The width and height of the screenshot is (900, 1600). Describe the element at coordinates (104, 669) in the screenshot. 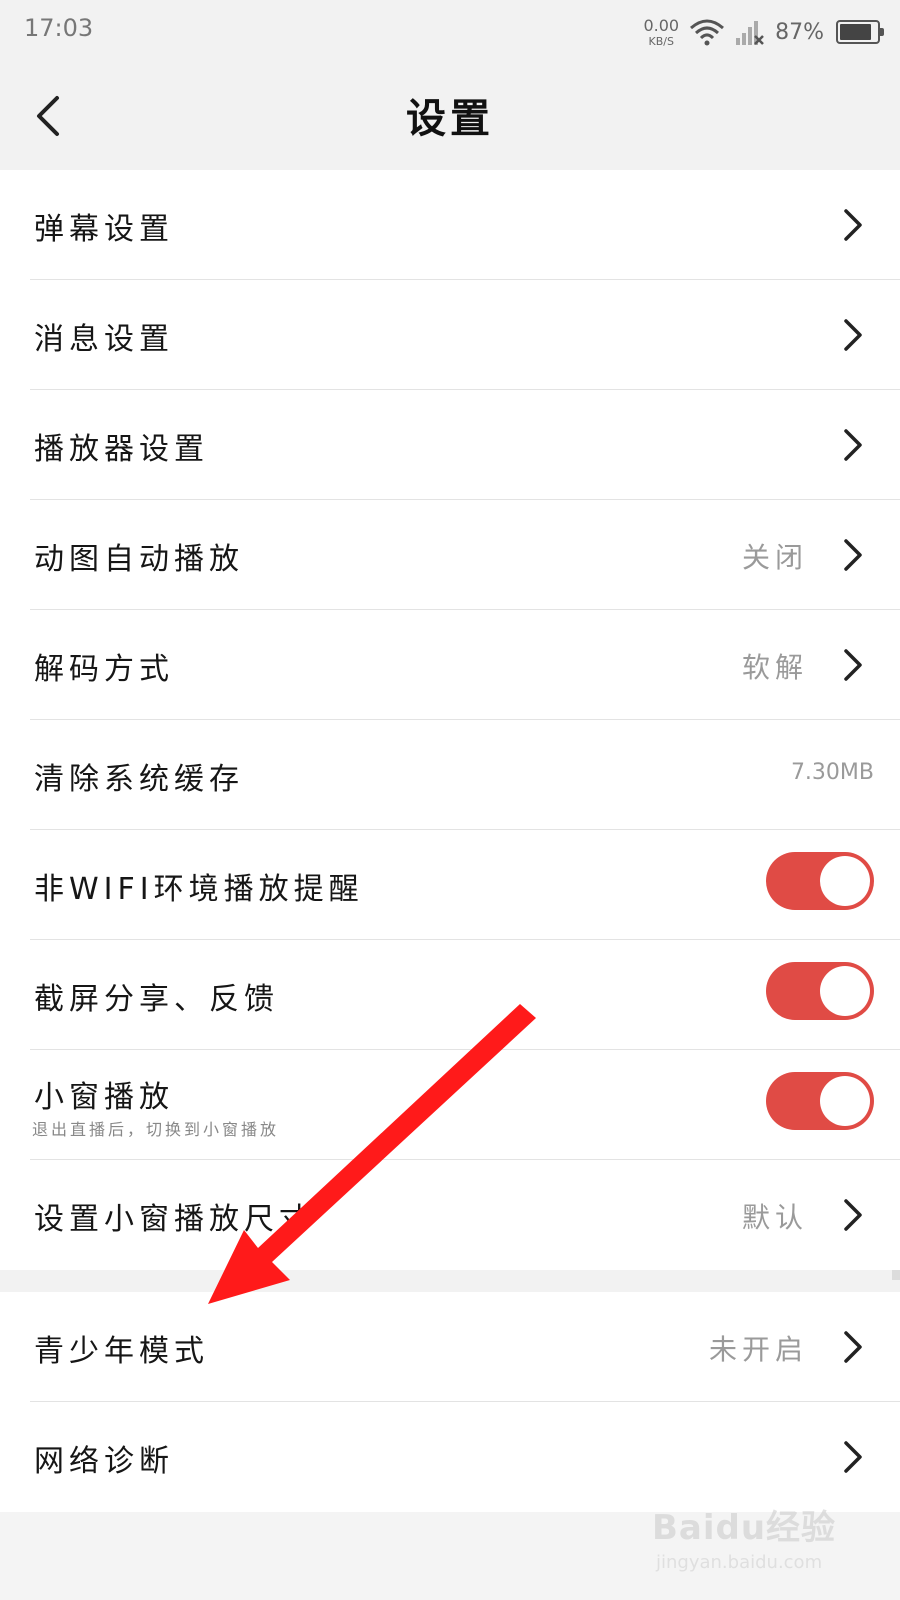

I see `row-label: 解码方式` at that location.